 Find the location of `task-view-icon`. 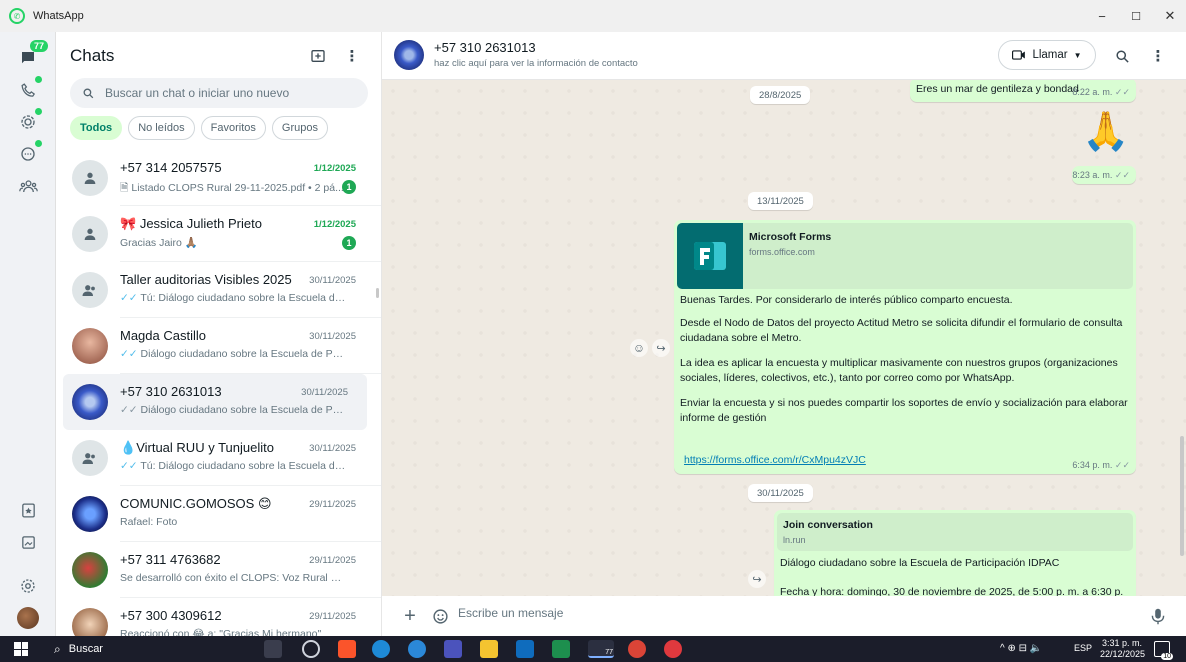

task-view-icon is located at coordinates (273, 649).